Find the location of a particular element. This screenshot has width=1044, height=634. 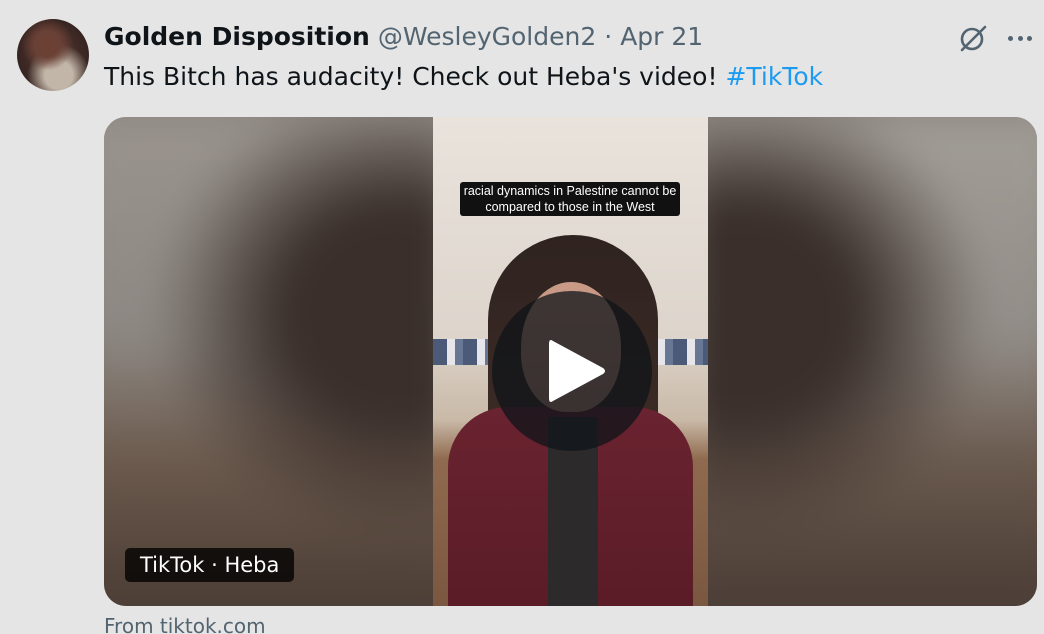

play-button is located at coordinates (572, 371).